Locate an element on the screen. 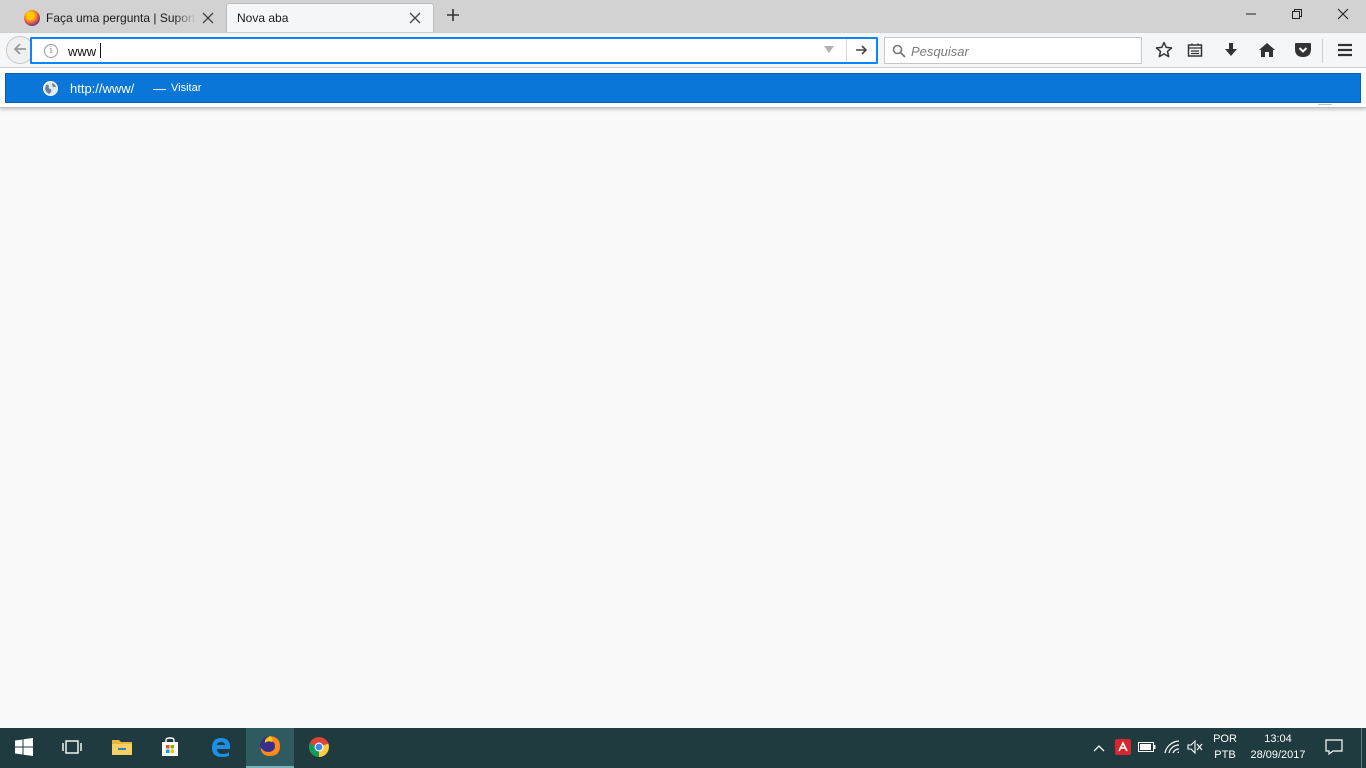  antivirus-icon is located at coordinates (1123, 748).